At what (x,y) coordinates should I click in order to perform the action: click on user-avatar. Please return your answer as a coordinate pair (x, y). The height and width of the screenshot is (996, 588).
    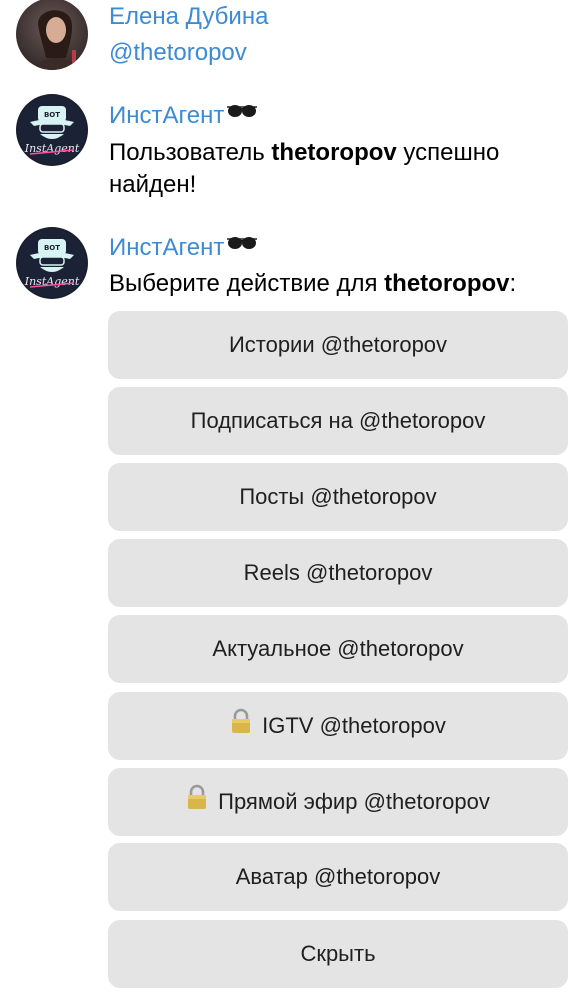
    Looking at the image, I should click on (52, 35).